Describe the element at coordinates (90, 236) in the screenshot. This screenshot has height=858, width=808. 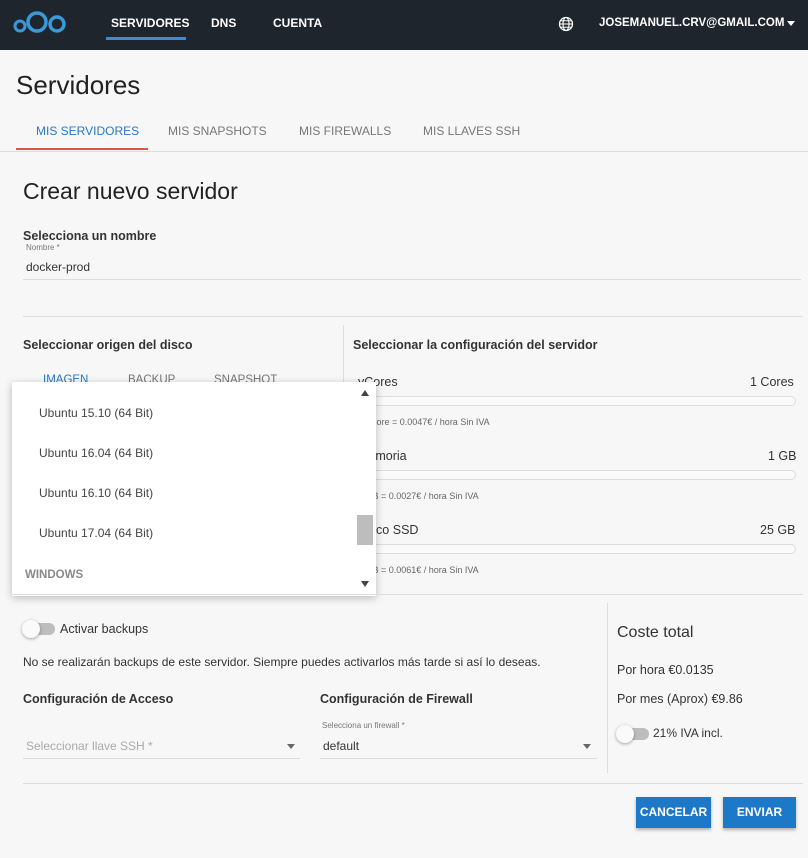
I see `name-section-title: Selecciona un nombre` at that location.